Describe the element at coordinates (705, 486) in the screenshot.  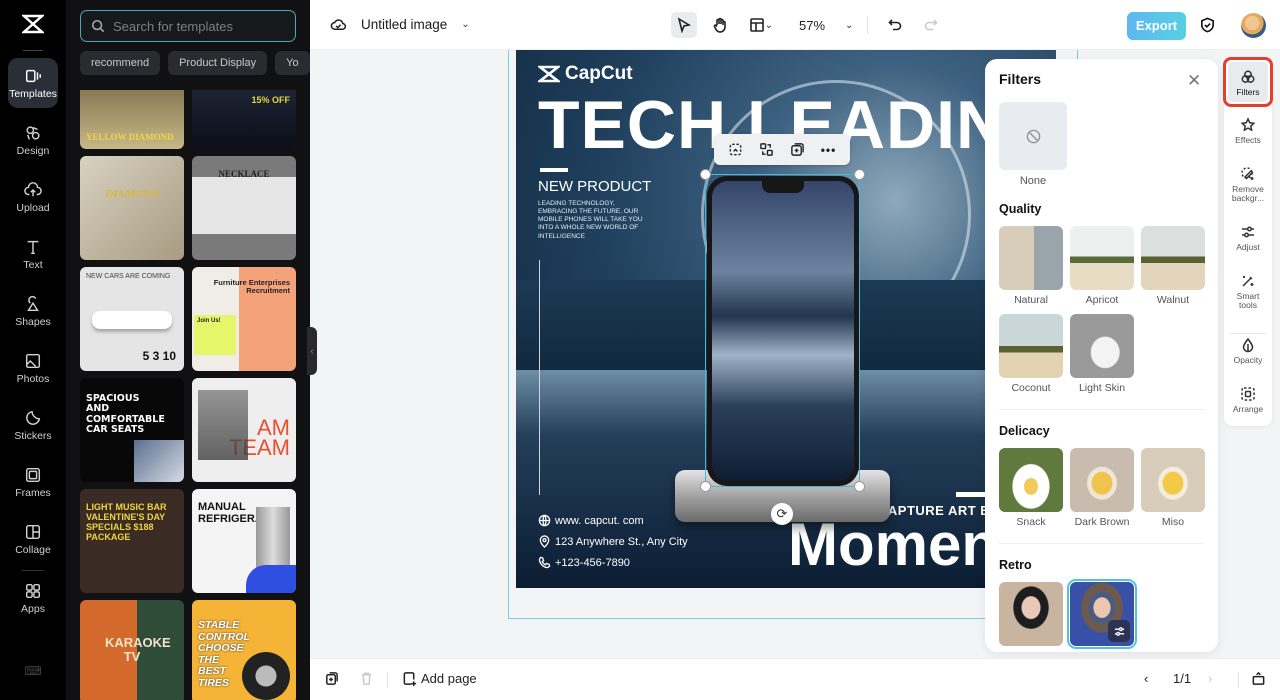
I see `resize-handle-bottom-left` at that location.